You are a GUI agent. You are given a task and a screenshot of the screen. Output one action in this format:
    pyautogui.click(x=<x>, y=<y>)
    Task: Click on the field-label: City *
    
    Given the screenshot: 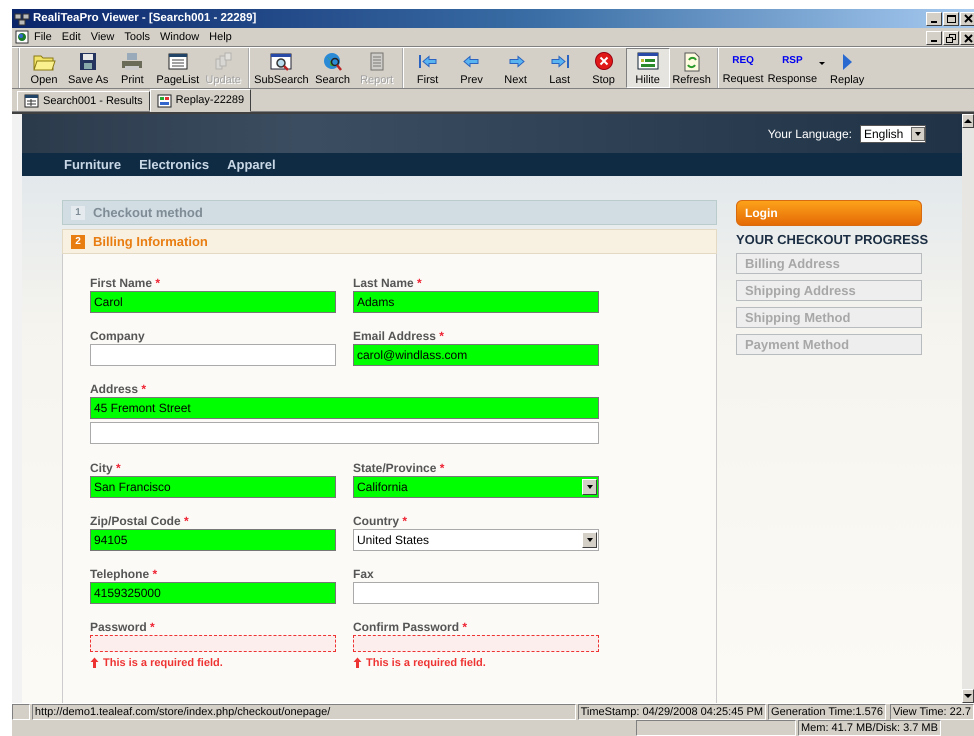 What is the action you would take?
    pyautogui.click(x=106, y=468)
    